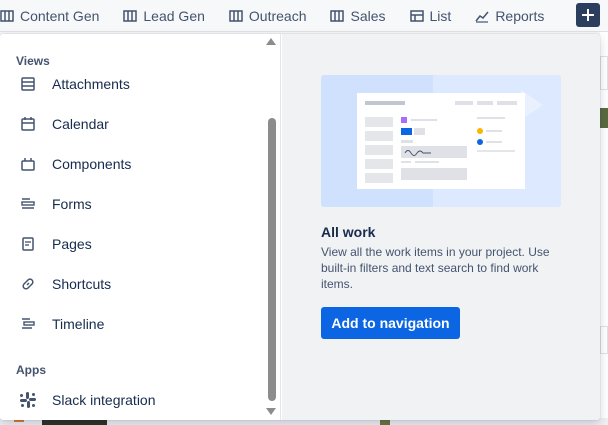 The image size is (608, 425). I want to click on background-page, so click(604, 228).